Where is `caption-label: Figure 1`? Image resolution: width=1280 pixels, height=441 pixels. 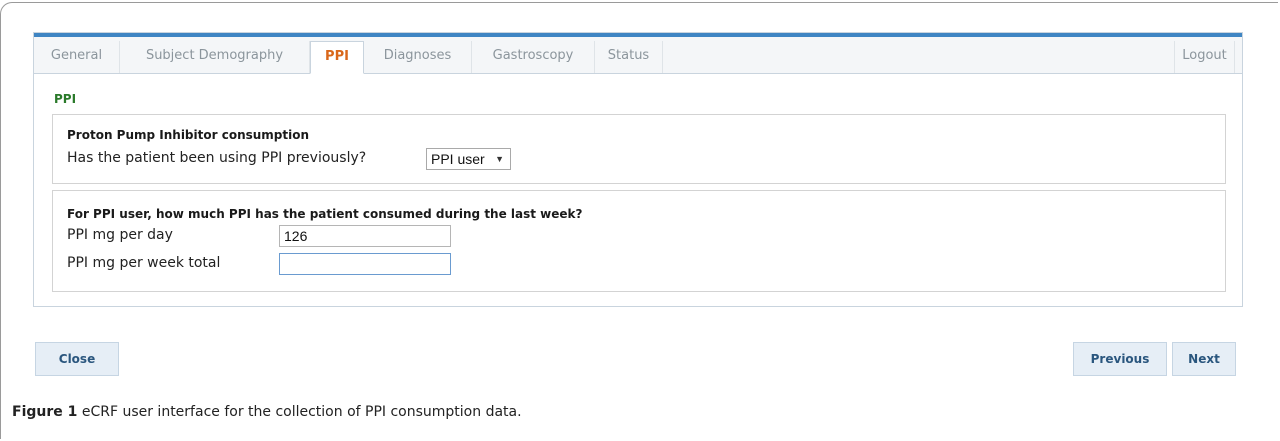 caption-label: Figure 1 is located at coordinates (45, 412).